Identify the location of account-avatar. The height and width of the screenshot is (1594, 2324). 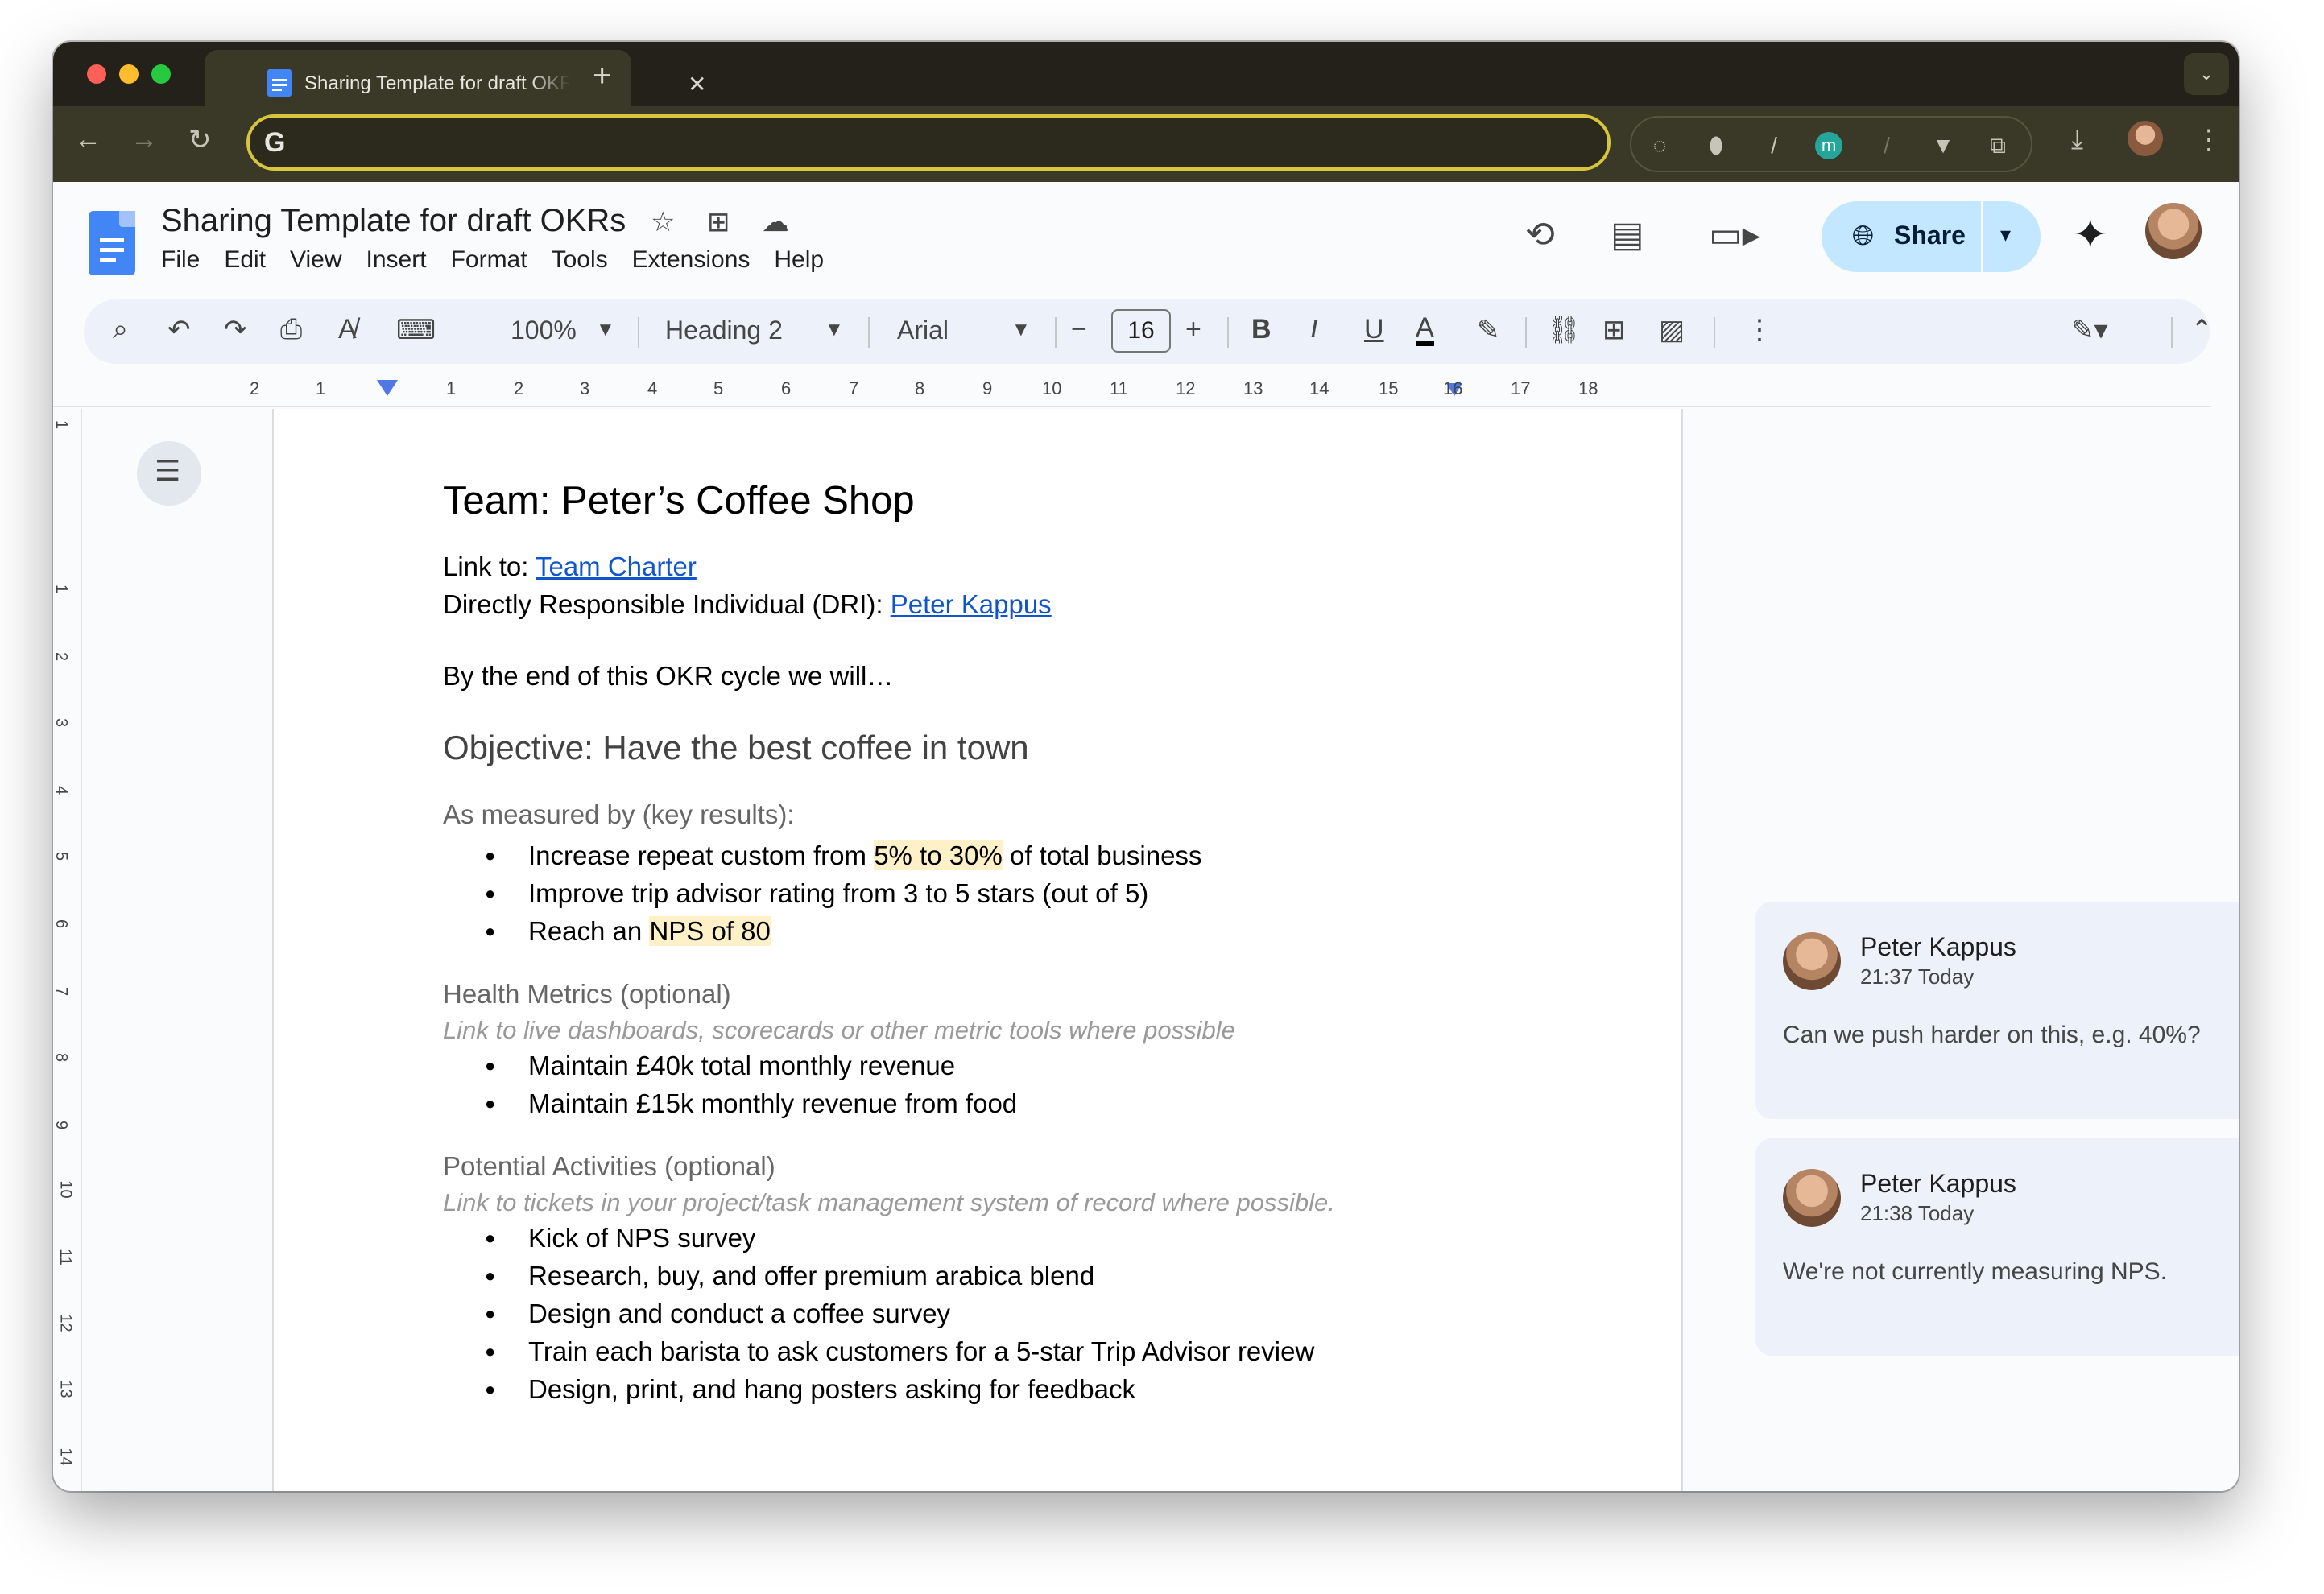
(2173, 231).